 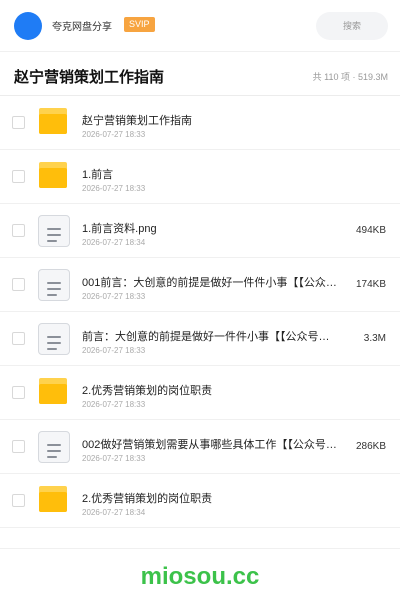 I want to click on file-name: 赵宁营销策划工作指南, so click(x=218, y=120).